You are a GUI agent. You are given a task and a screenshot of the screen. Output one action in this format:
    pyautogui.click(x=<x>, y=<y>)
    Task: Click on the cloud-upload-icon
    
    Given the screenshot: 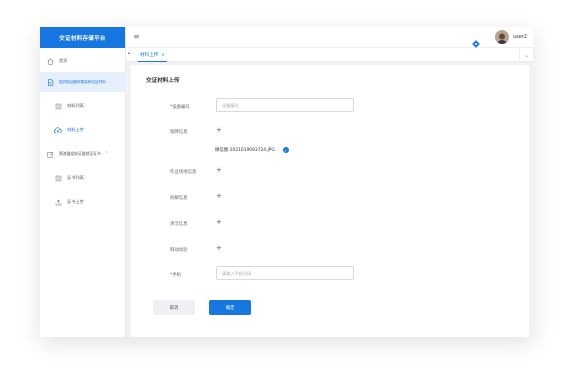 What is the action you would take?
    pyautogui.click(x=58, y=130)
    